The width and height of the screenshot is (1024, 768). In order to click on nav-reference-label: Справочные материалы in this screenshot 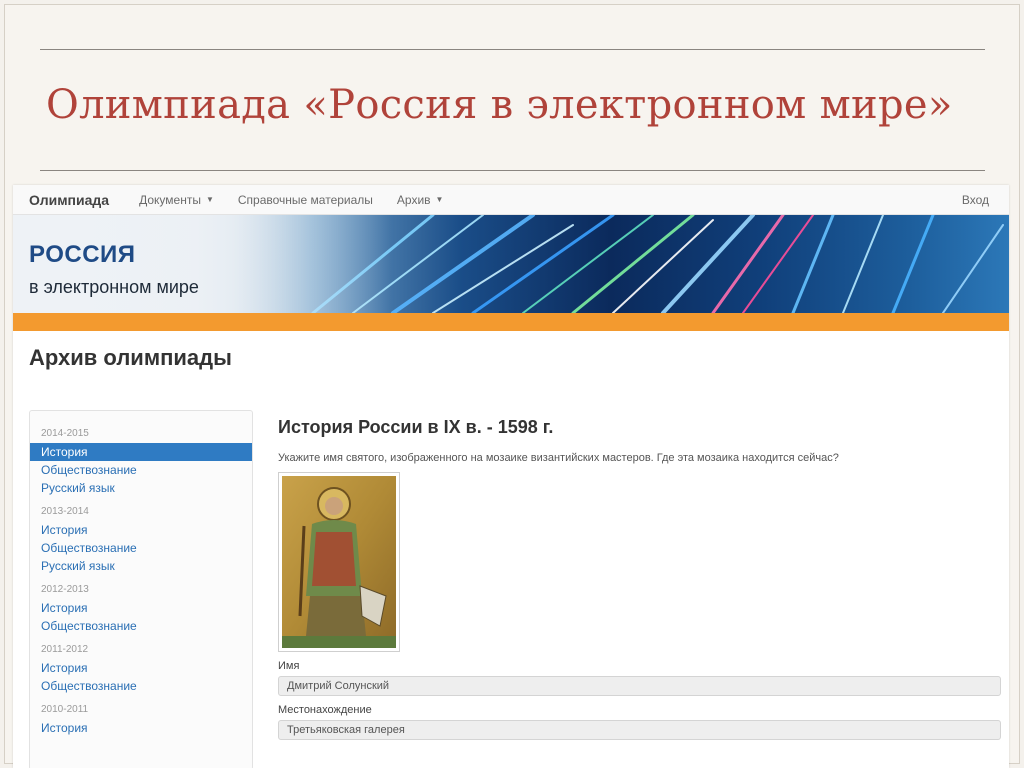, I will do `click(305, 199)`.